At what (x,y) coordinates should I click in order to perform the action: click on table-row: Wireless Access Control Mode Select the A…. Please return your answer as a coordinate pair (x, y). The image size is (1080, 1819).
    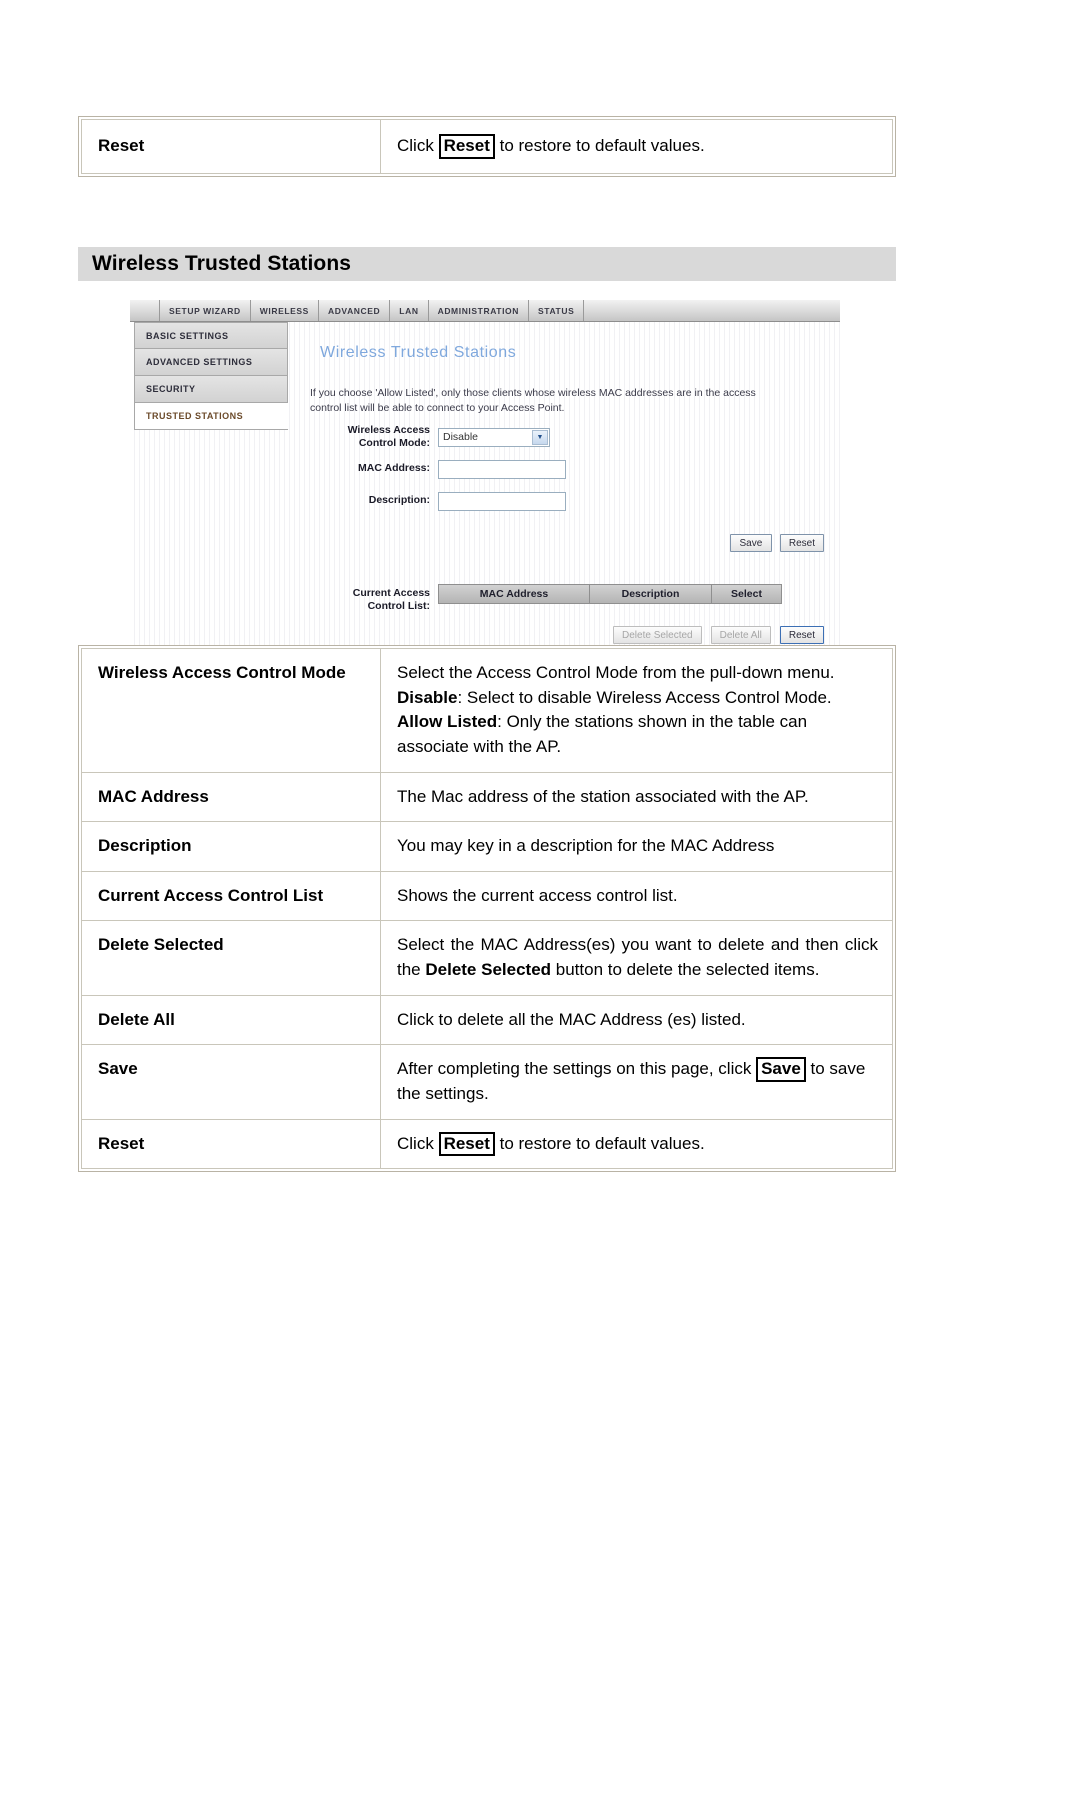
    Looking at the image, I should click on (487, 710).